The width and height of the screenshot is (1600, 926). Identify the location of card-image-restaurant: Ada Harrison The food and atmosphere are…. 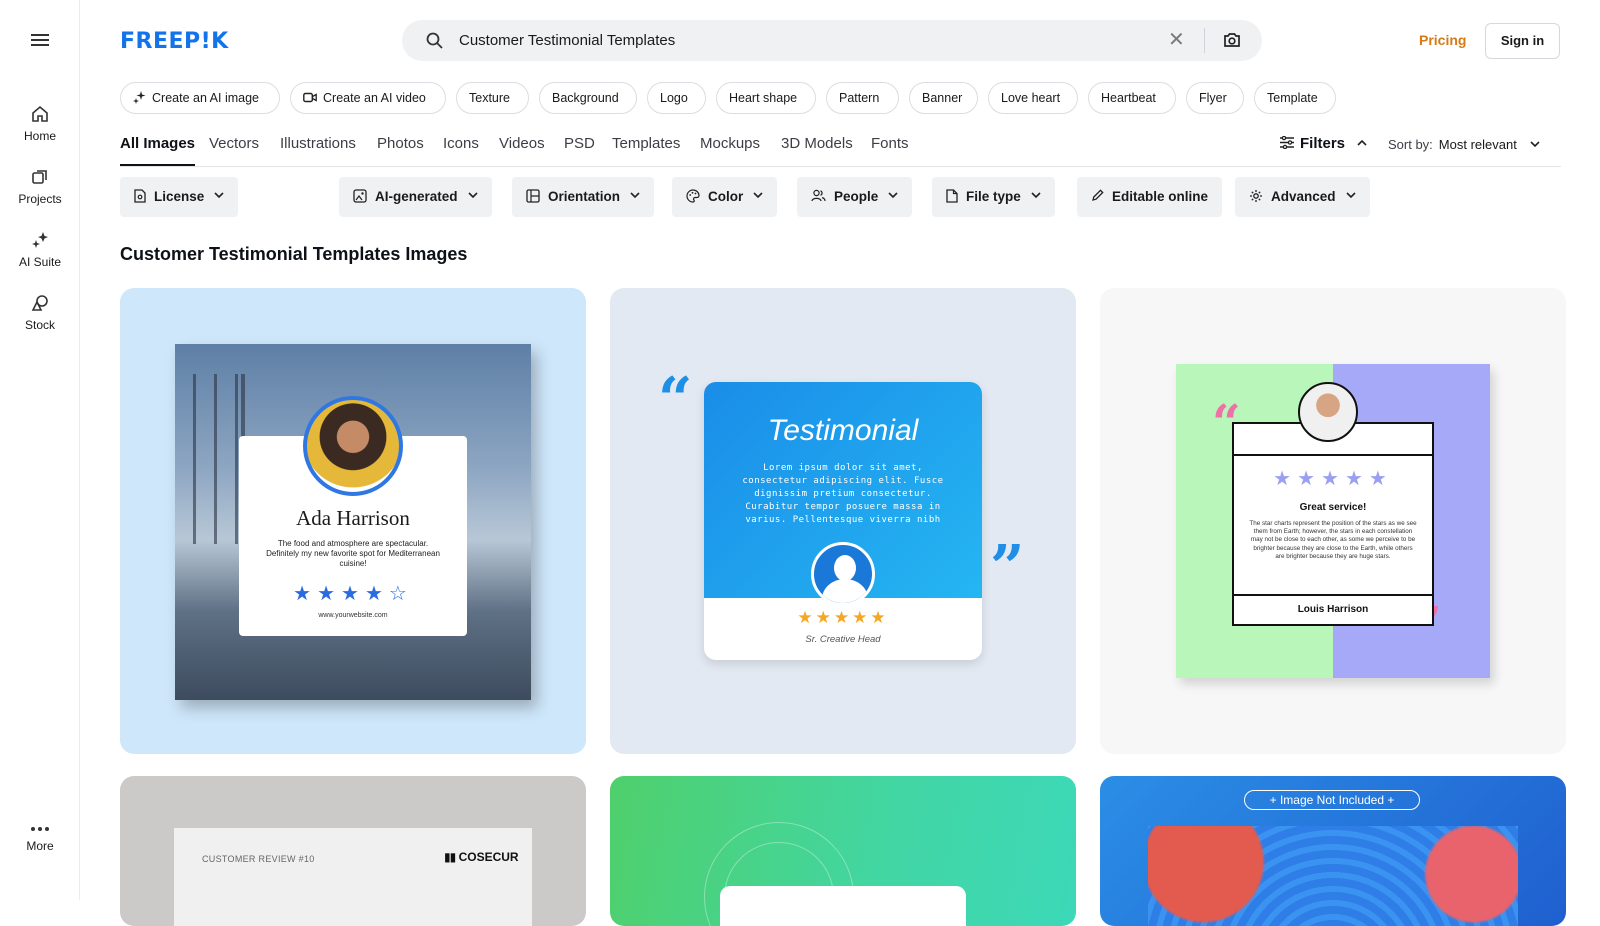
(353, 522).